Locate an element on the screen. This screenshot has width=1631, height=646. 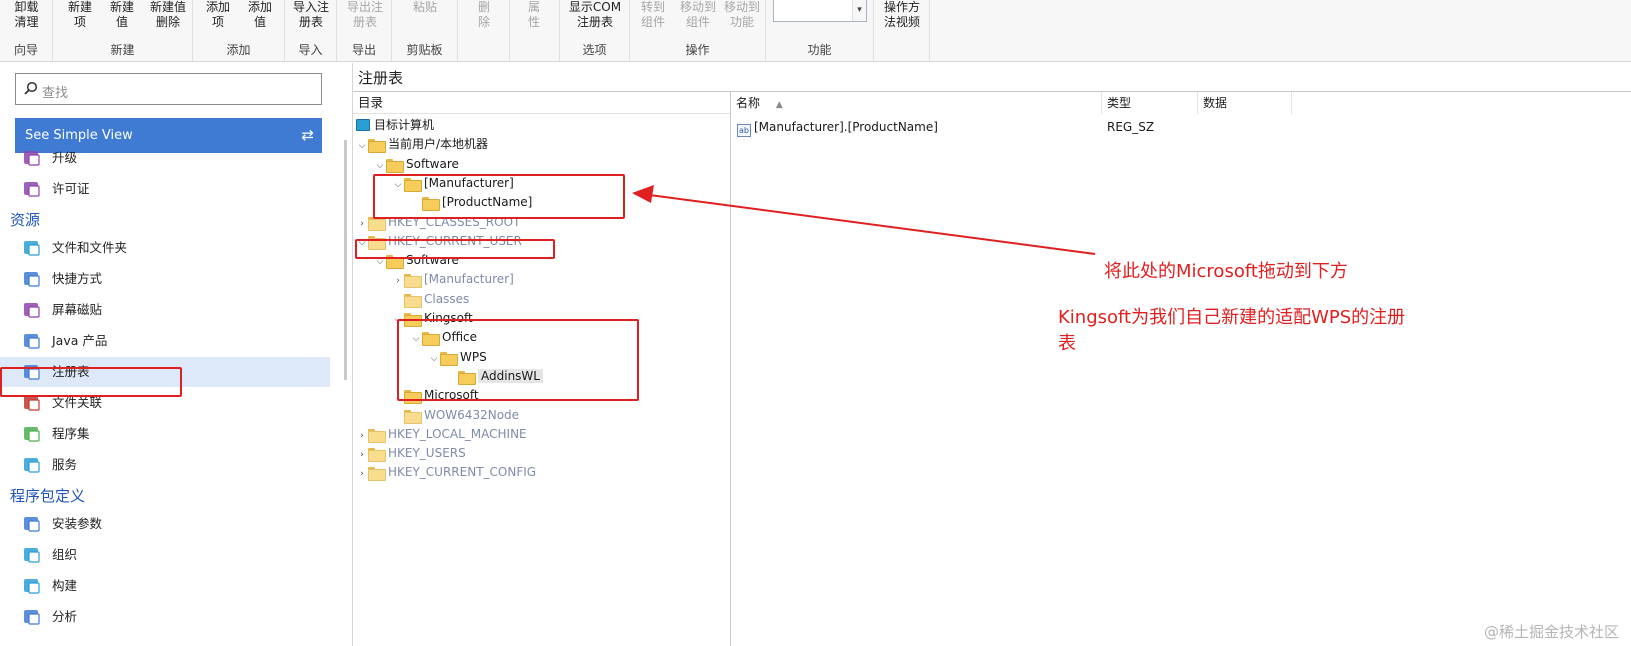
ribbon-group-11: 操作方 法视频 is located at coordinates (902, 31).